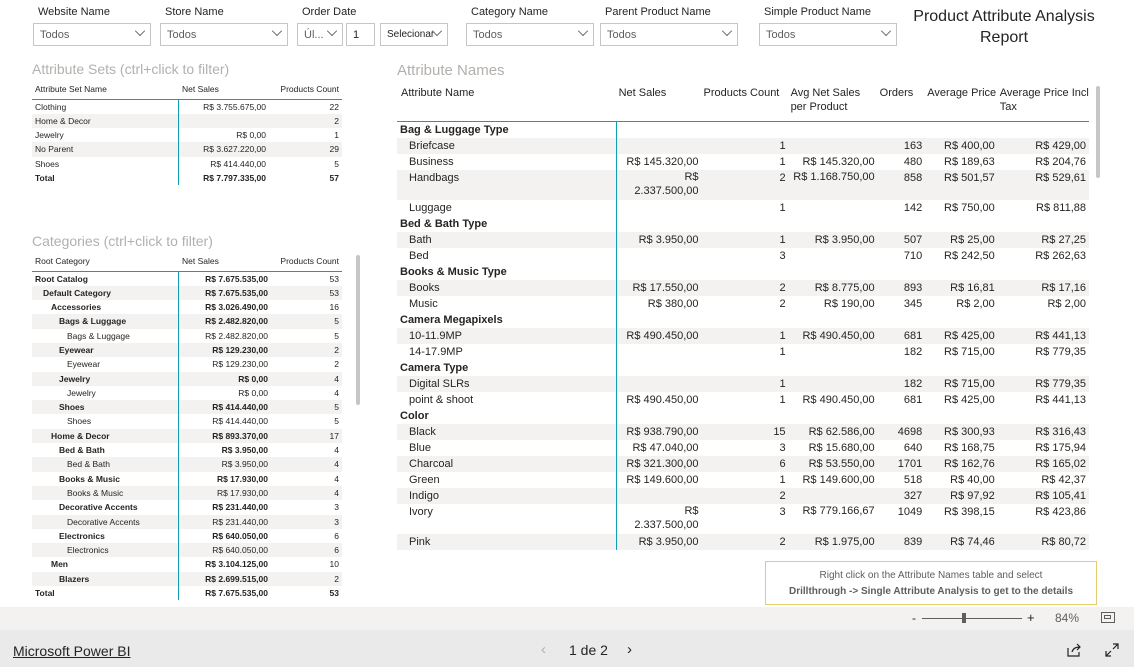 This screenshot has height=667, width=1134. What do you see at coordinates (972, 618) in the screenshot?
I see `zoom-slider-track` at bounding box center [972, 618].